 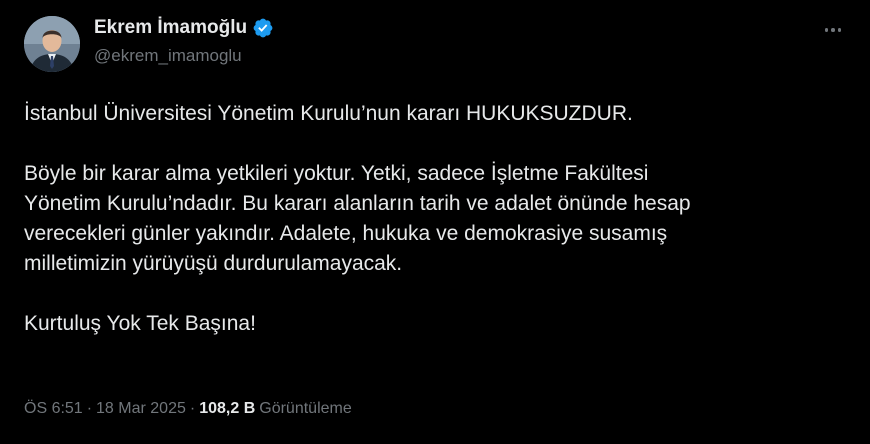 What do you see at coordinates (833, 30) in the screenshot?
I see `more-options-icon` at bounding box center [833, 30].